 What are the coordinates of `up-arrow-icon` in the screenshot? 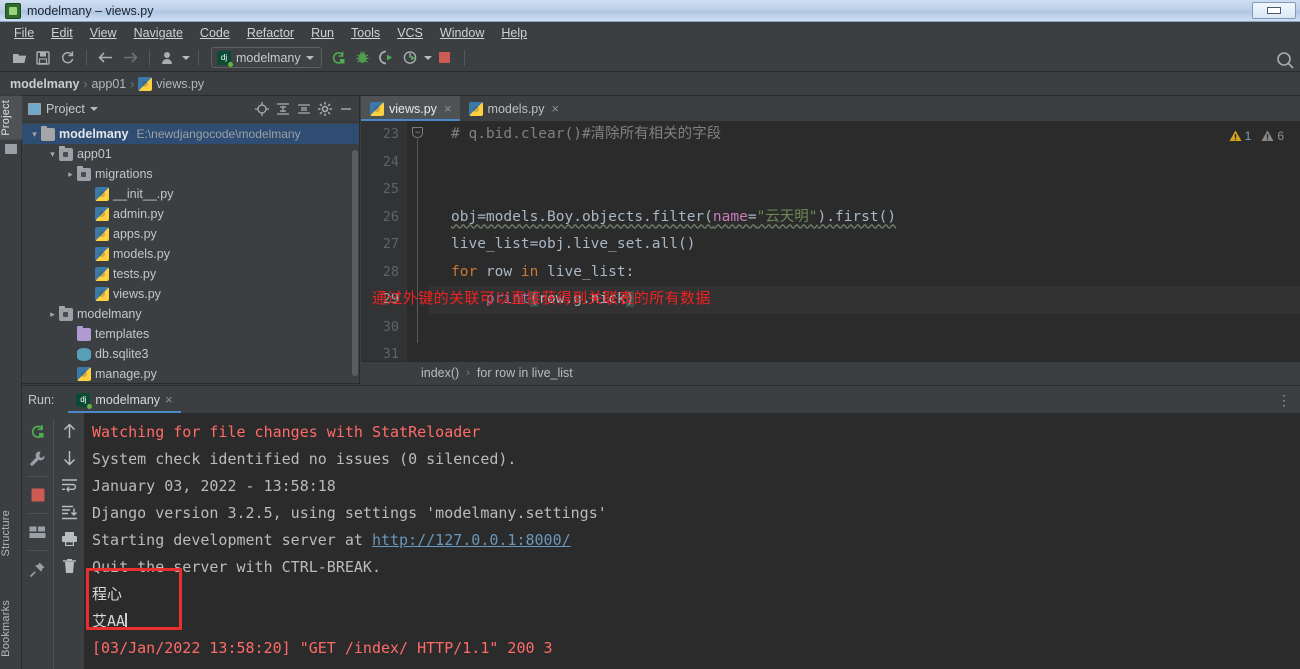 It's located at (69, 431).